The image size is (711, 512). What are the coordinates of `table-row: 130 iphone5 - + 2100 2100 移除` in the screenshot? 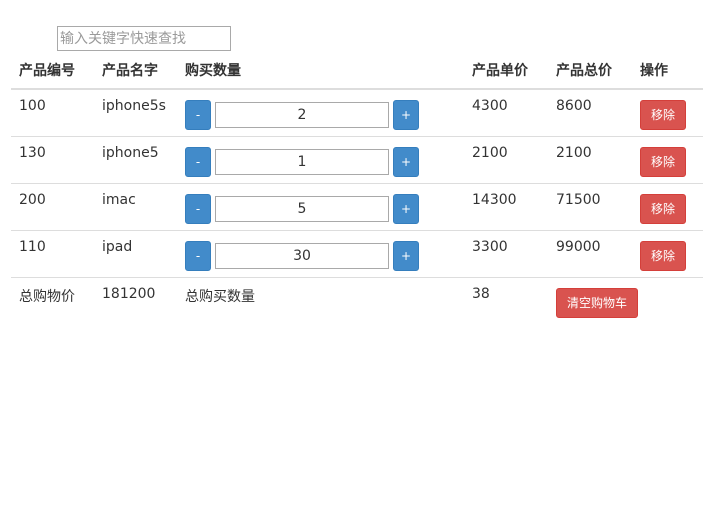 It's located at (357, 159).